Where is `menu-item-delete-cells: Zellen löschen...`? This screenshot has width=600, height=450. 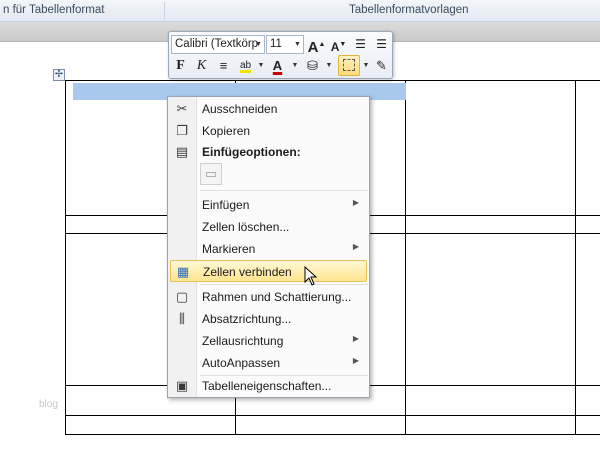
menu-item-delete-cells: Zellen löschen... is located at coordinates (268, 227).